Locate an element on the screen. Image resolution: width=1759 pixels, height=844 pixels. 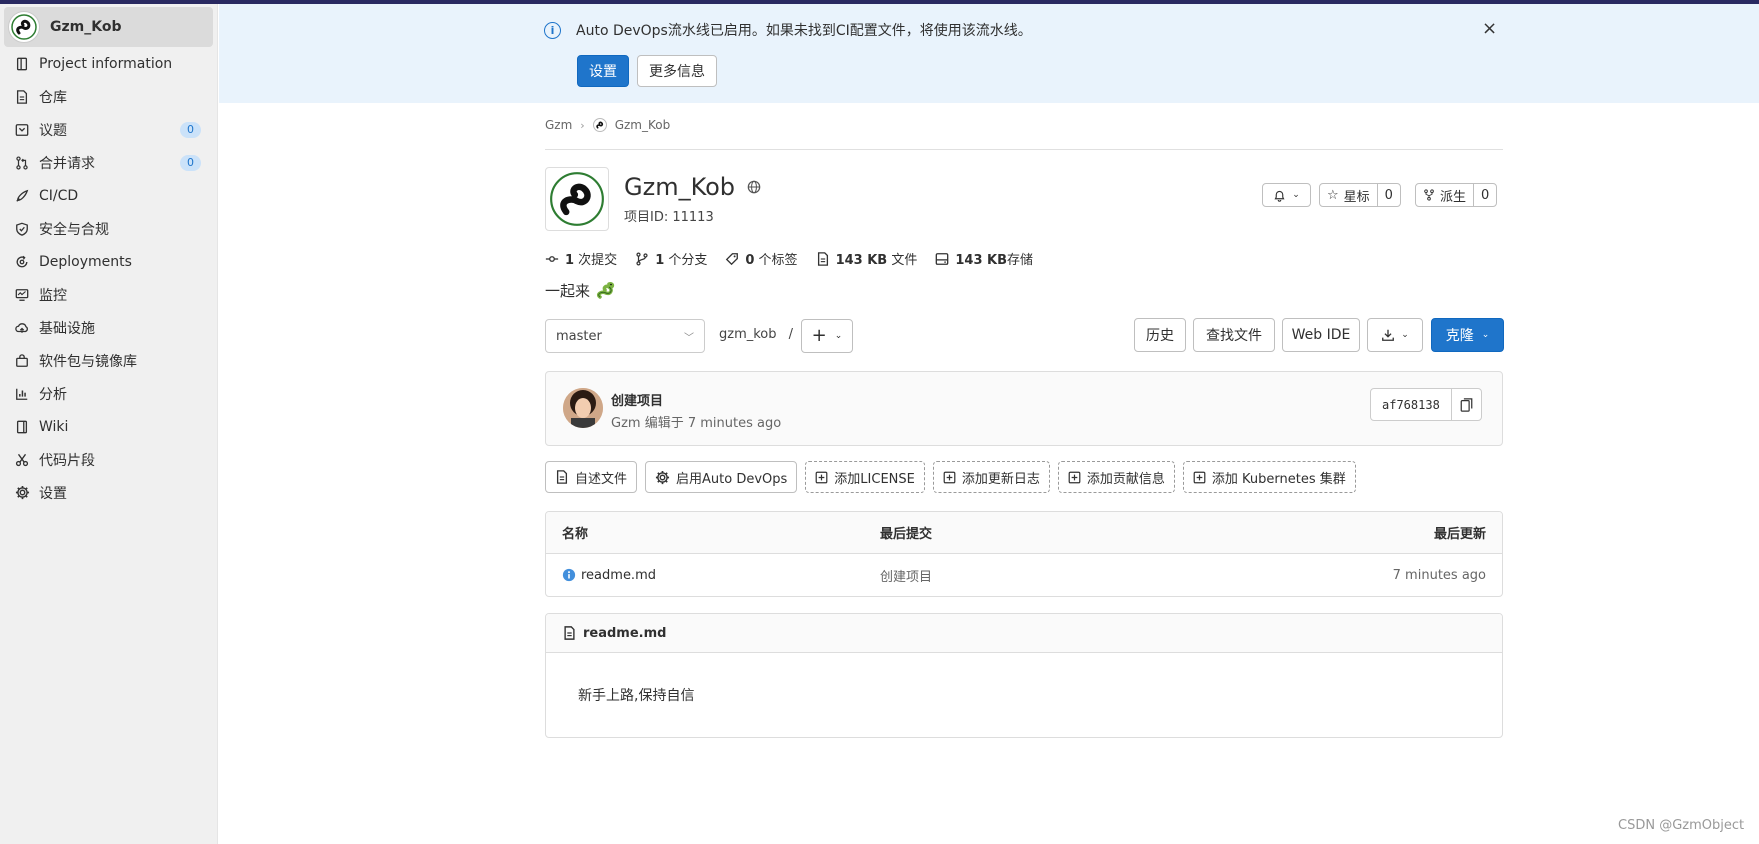
fork-icon is located at coordinates (1429, 195).